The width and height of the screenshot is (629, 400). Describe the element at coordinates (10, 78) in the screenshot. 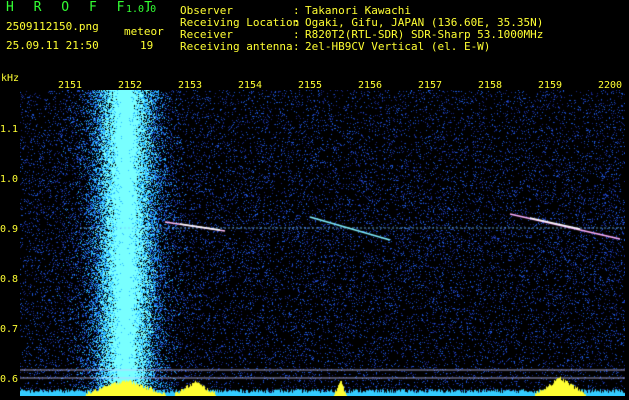

I see `y-unit-label: kHz` at that location.